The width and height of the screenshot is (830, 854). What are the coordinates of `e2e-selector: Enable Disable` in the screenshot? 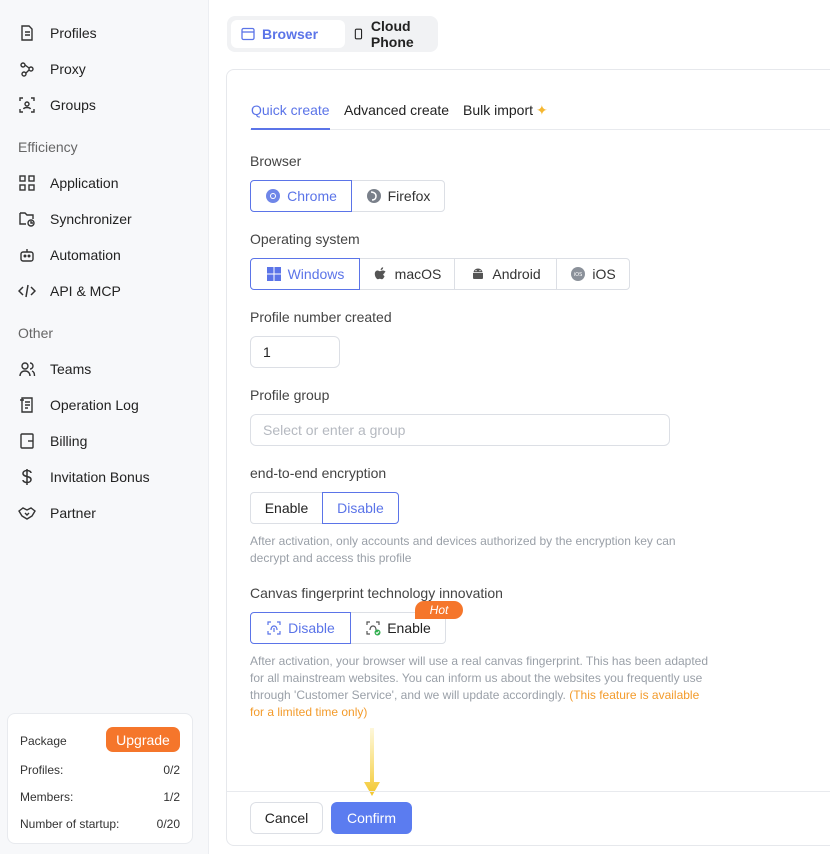 It's located at (324, 508).